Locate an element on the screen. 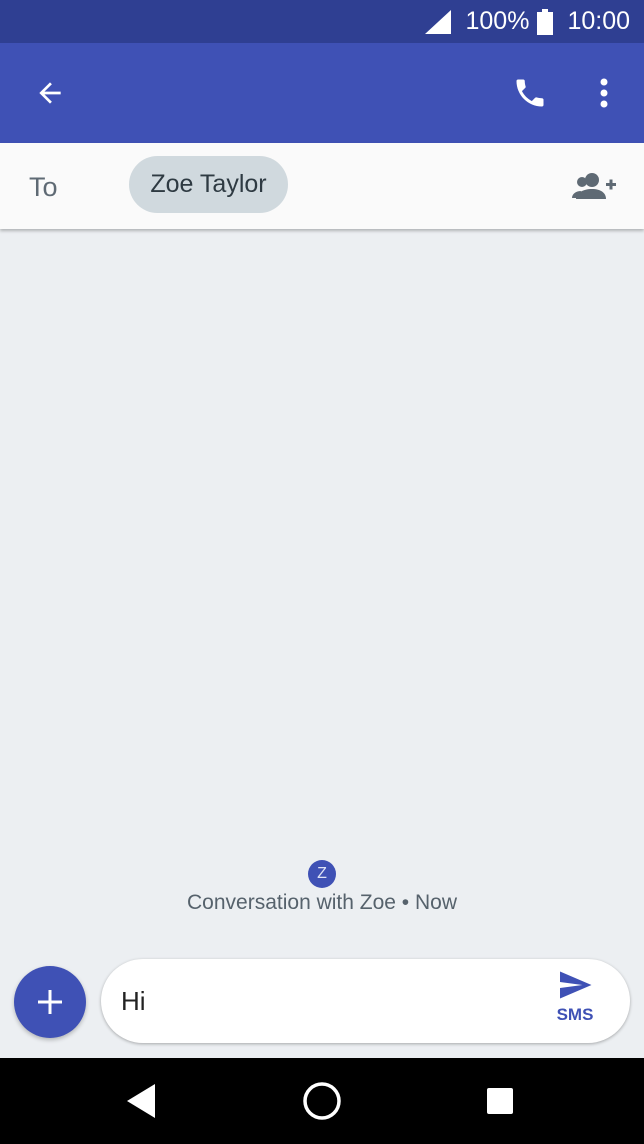  add-person-icon is located at coordinates (594, 186).